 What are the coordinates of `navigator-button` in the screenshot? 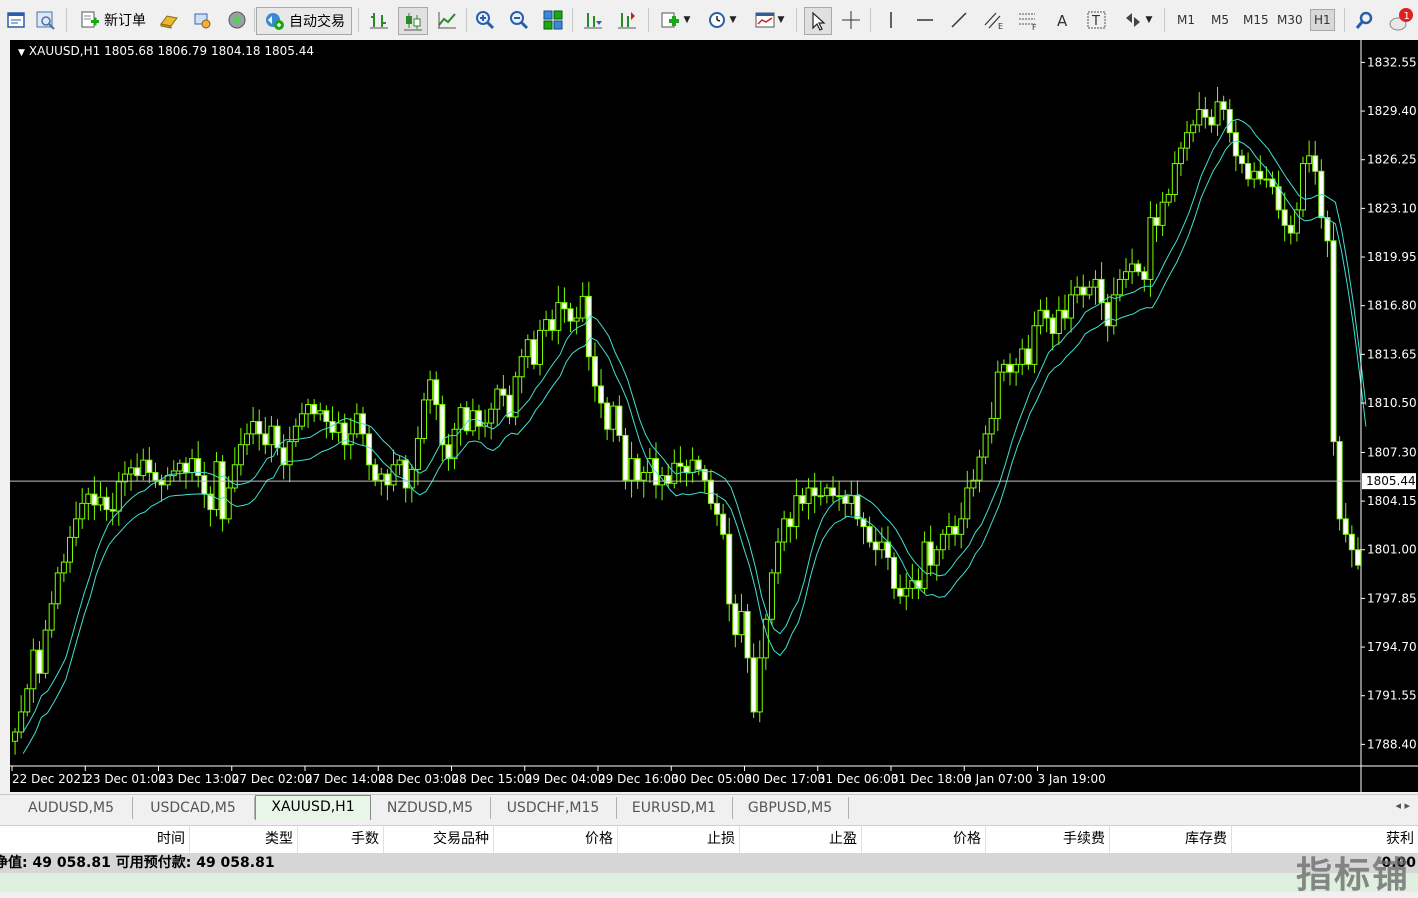 It's located at (237, 20).